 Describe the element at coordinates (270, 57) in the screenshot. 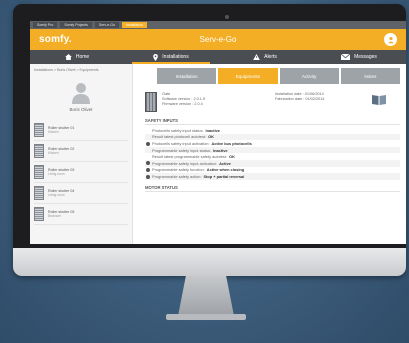

I see `nav-alerts-label: Alerts` at that location.